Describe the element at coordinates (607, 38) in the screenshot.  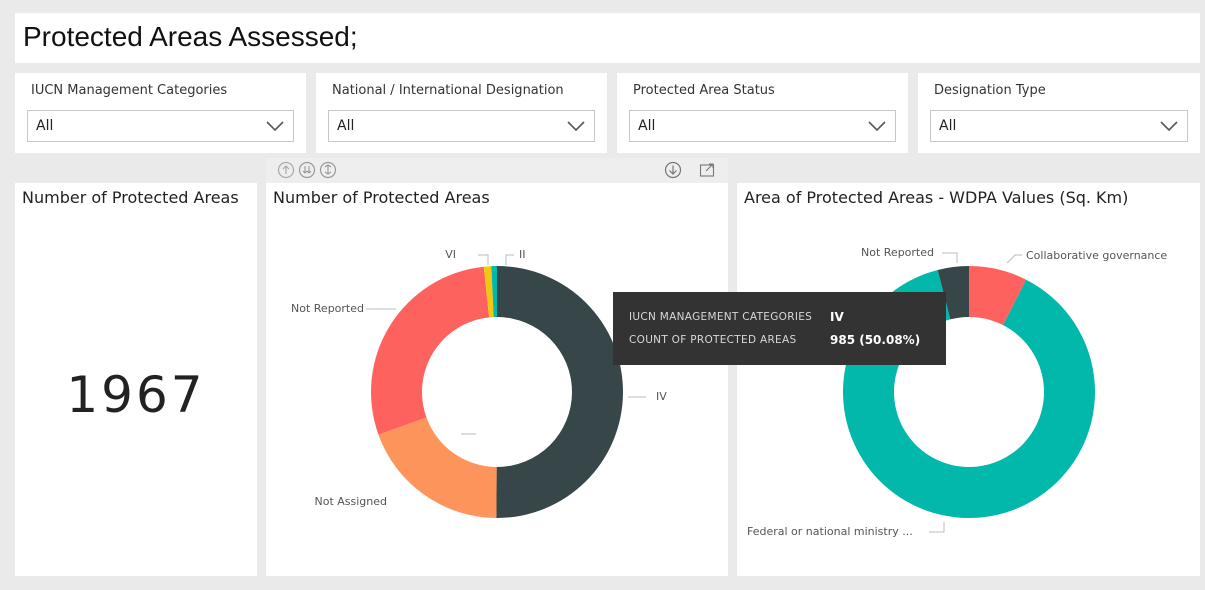
I see `title-banner: Protected Areas Assessed;` at that location.